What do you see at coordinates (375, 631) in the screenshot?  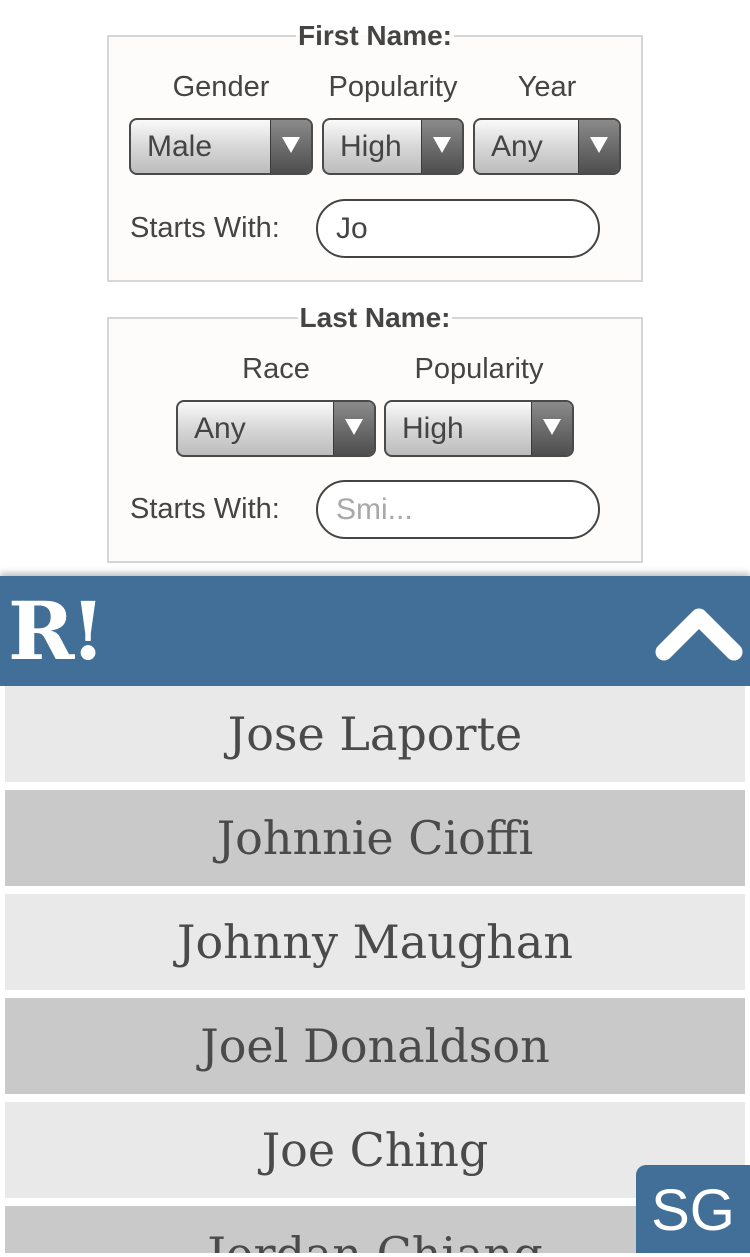 I see `app-header-bar: R!` at bounding box center [375, 631].